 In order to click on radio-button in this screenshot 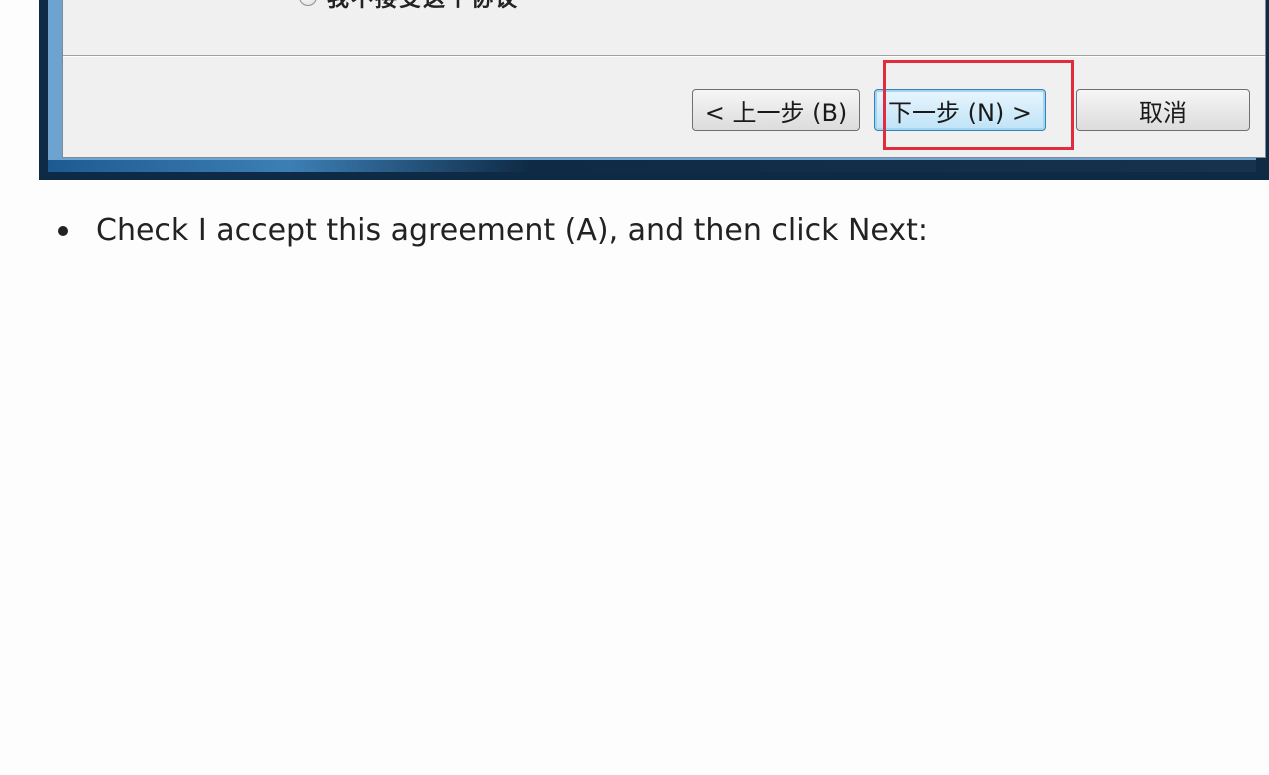, I will do `click(308, 3)`.